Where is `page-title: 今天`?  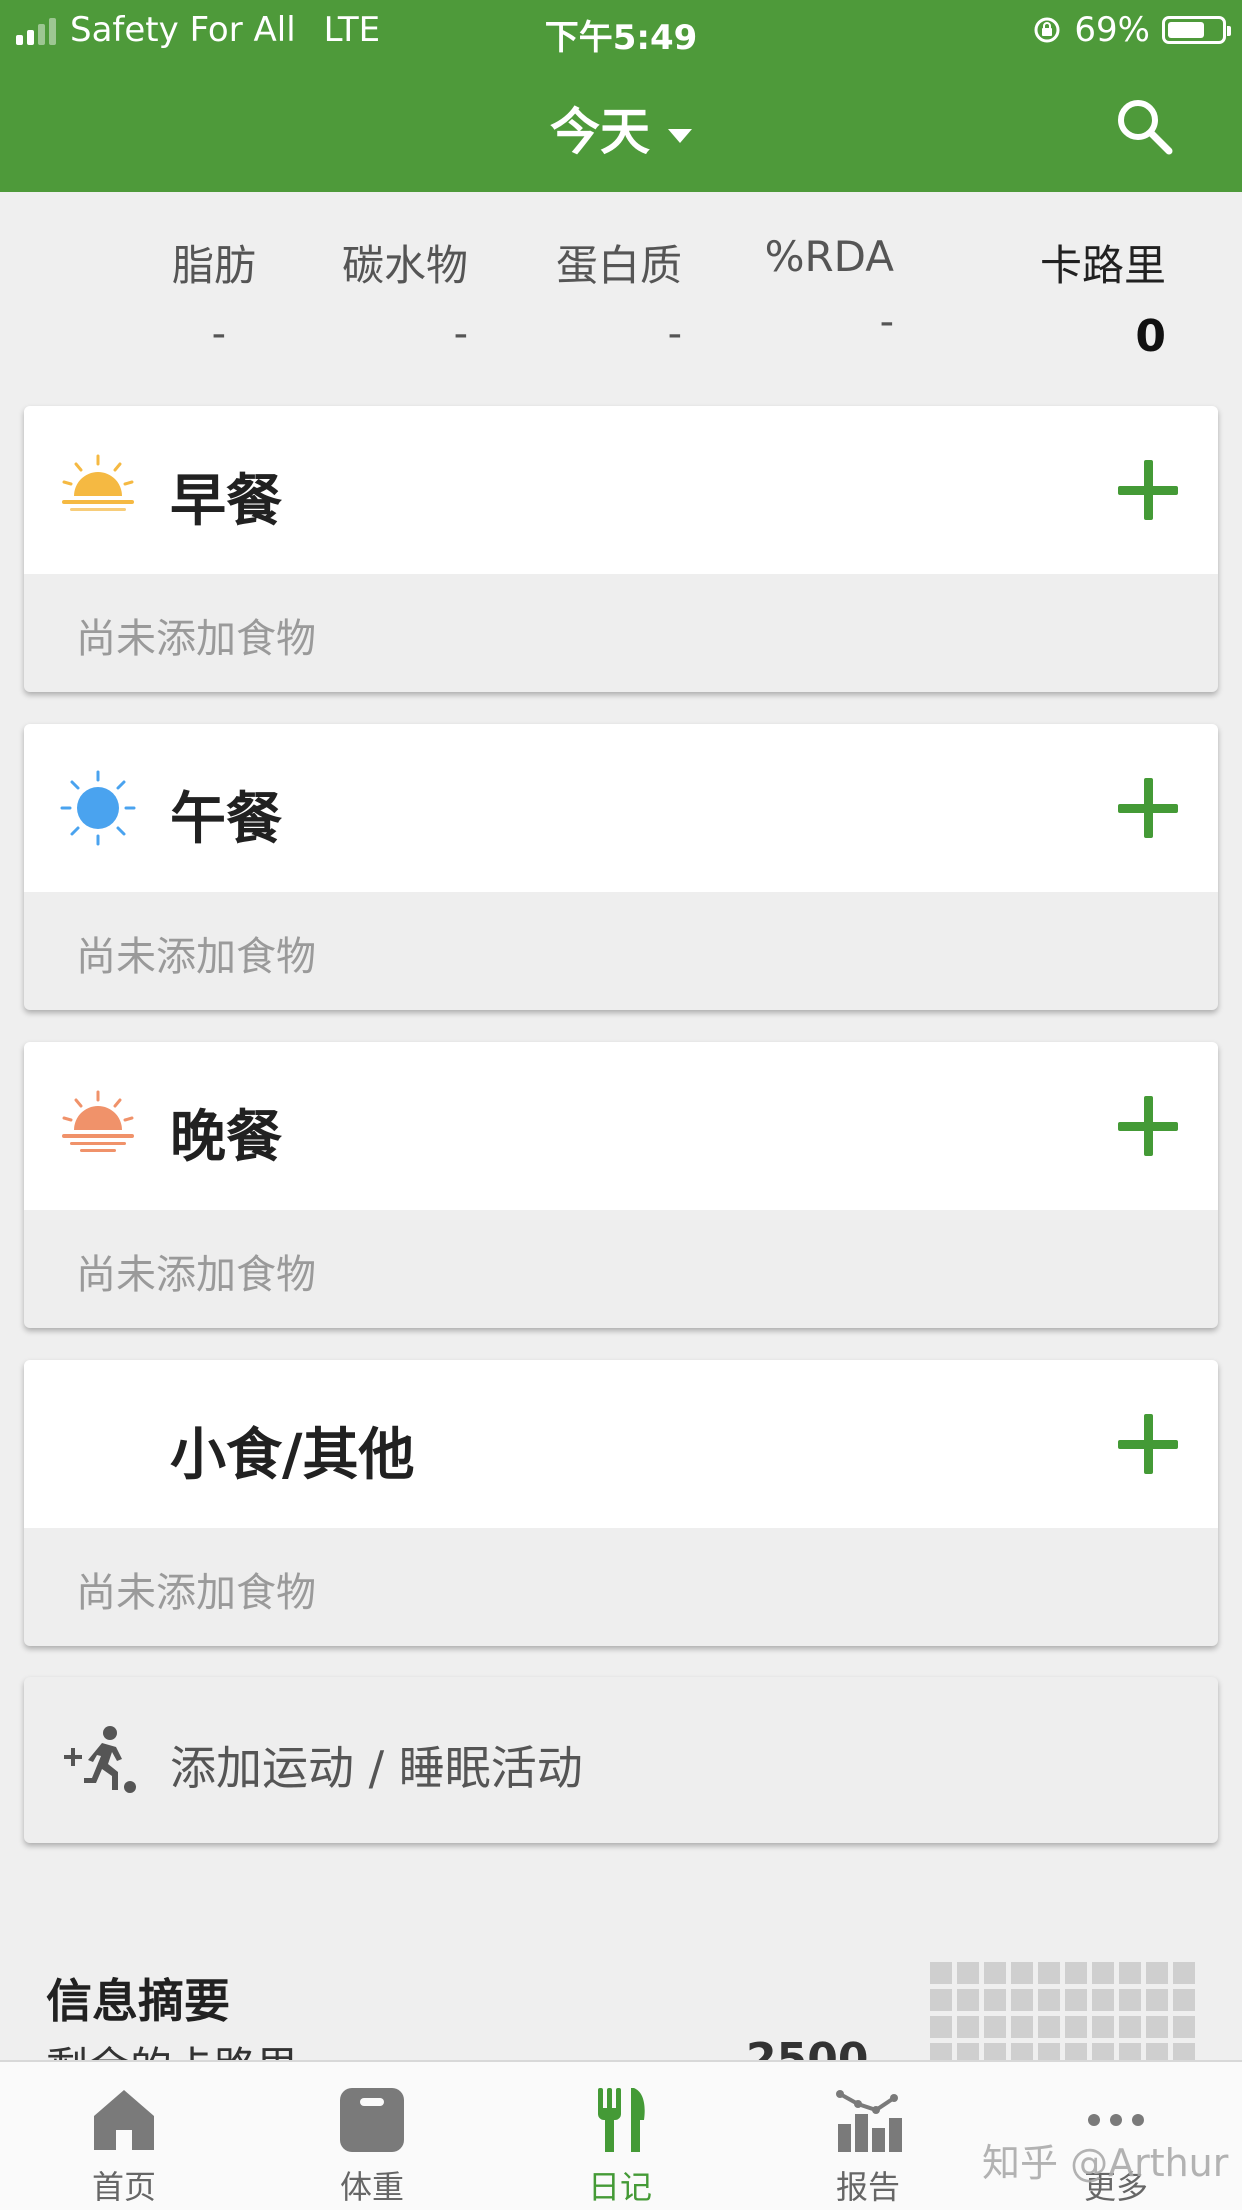
page-title: 今天 is located at coordinates (600, 132).